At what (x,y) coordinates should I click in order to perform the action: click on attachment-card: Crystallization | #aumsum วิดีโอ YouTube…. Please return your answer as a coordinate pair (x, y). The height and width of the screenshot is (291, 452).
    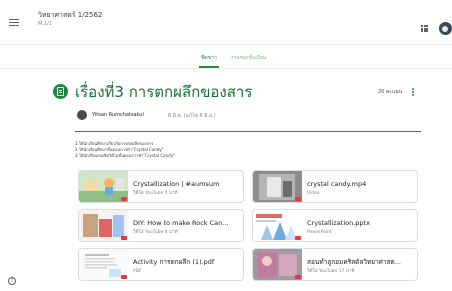
    Looking at the image, I should click on (161, 186).